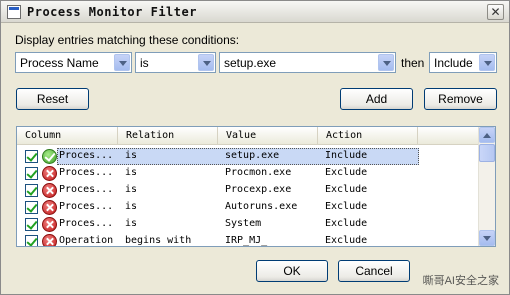 The height and width of the screenshot is (295, 510). I want to click on table-row: Proces... is setup.exe Include, so click(248, 156).